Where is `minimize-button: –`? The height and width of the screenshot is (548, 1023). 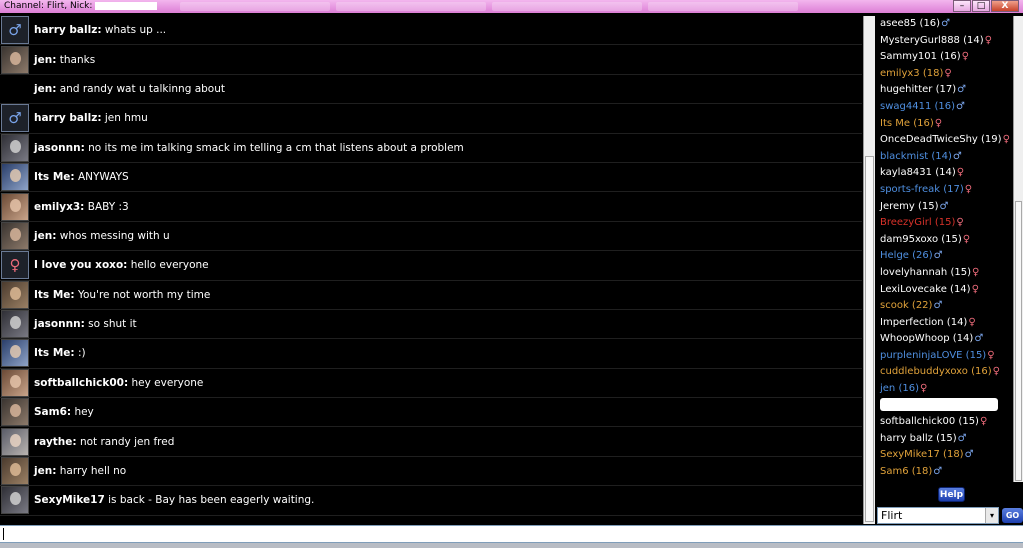
minimize-button: – is located at coordinates (962, 6).